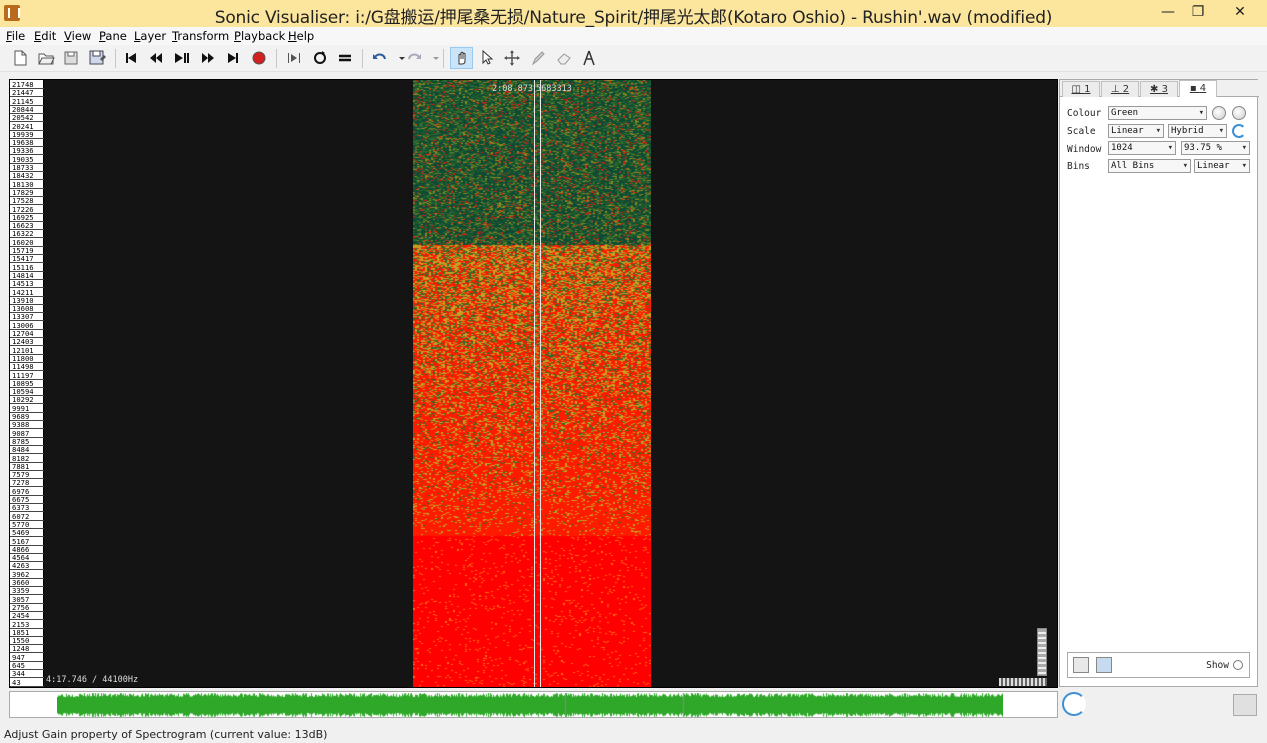 This screenshot has width=1267, height=743. What do you see at coordinates (1219, 113) in the screenshot?
I see `gain-knob` at bounding box center [1219, 113].